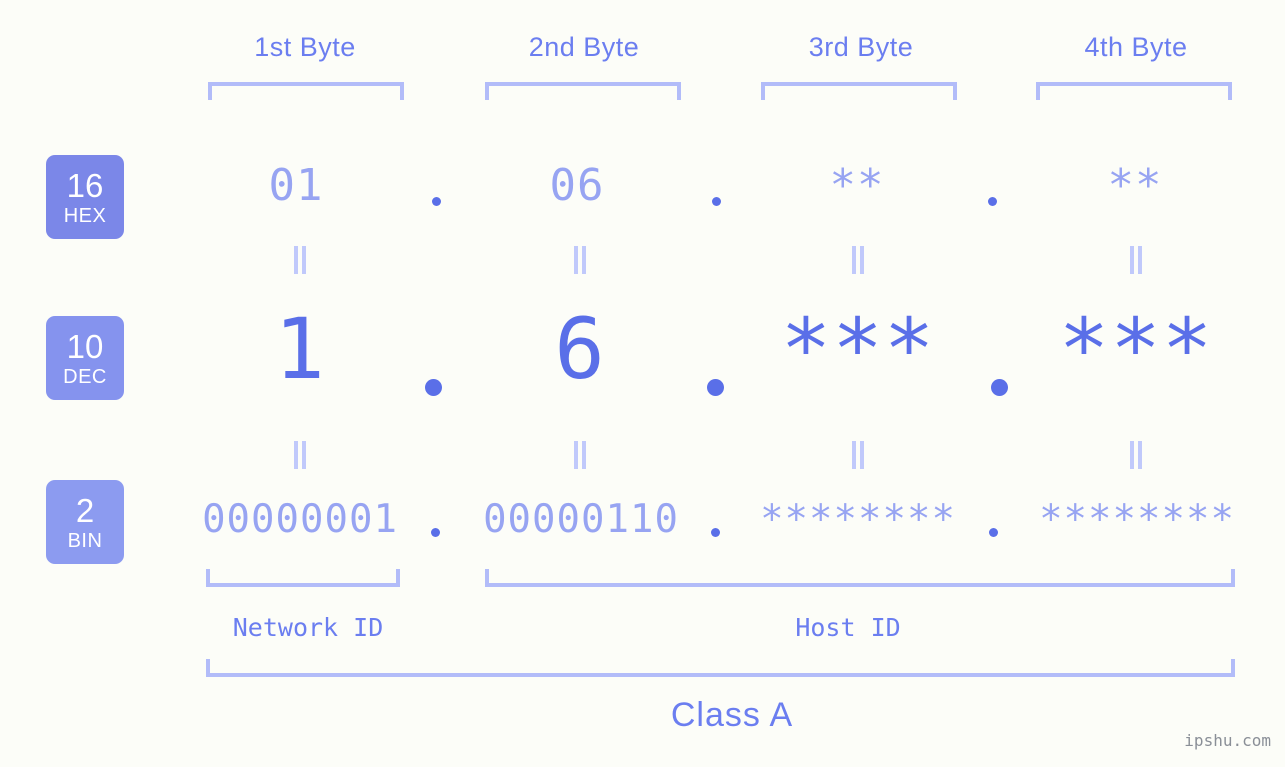 Image resolution: width=1285 pixels, height=767 pixels. I want to click on class-label: Class A, so click(732, 715).